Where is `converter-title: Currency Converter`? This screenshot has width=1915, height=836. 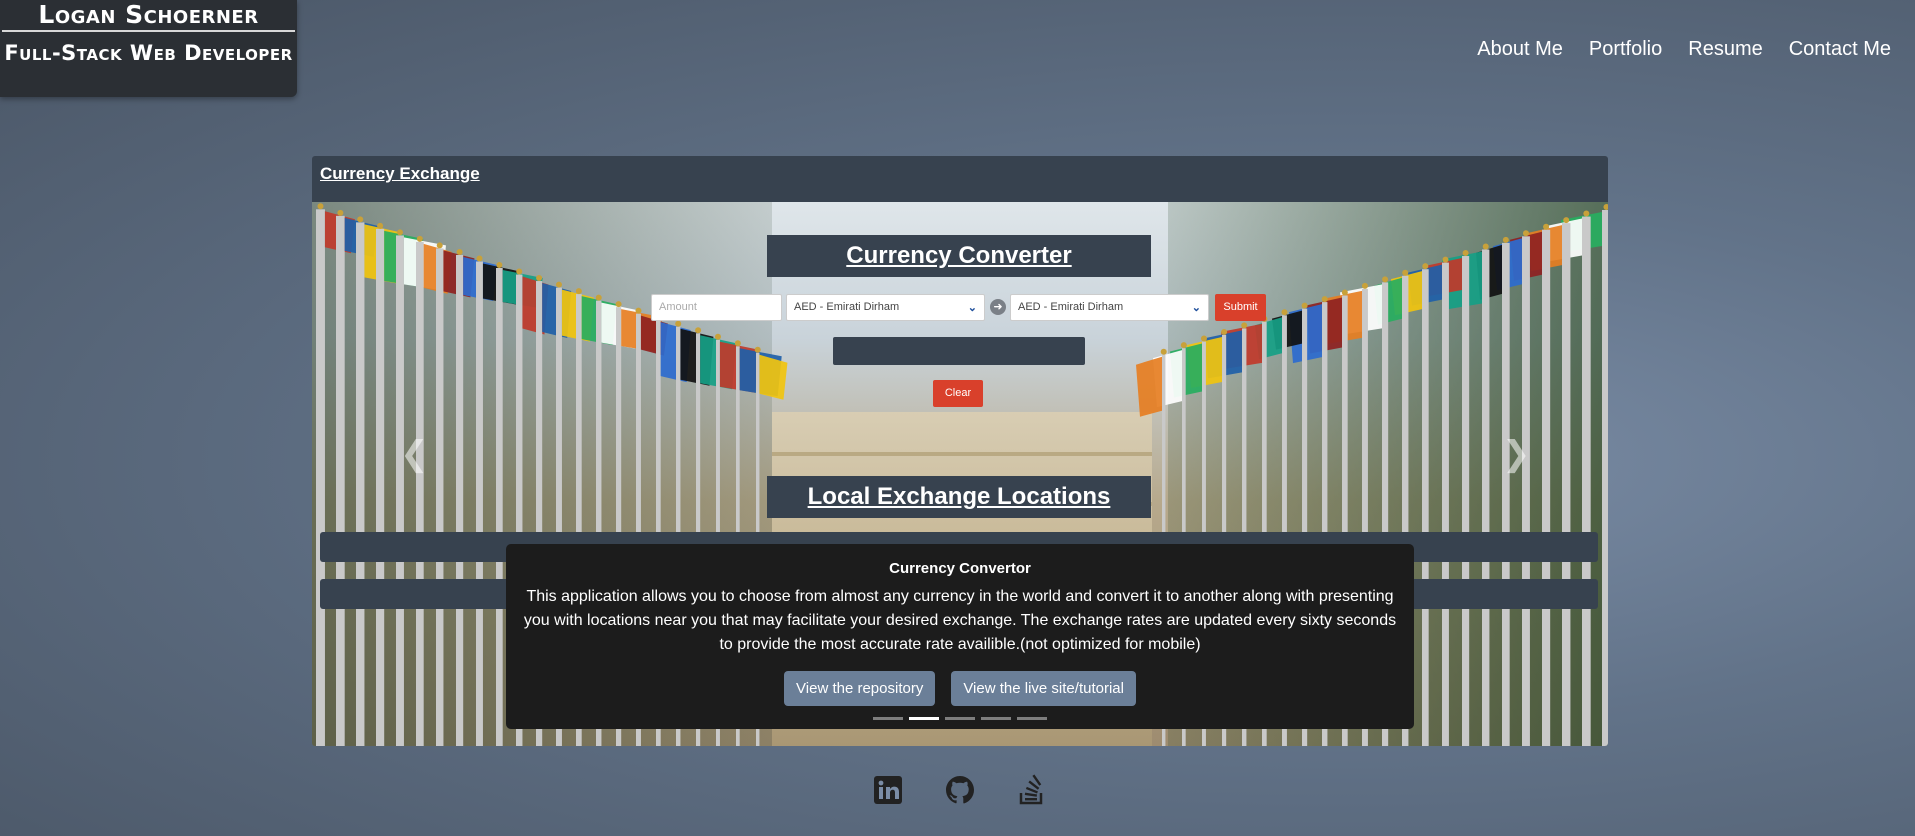 converter-title: Currency Converter is located at coordinates (959, 256).